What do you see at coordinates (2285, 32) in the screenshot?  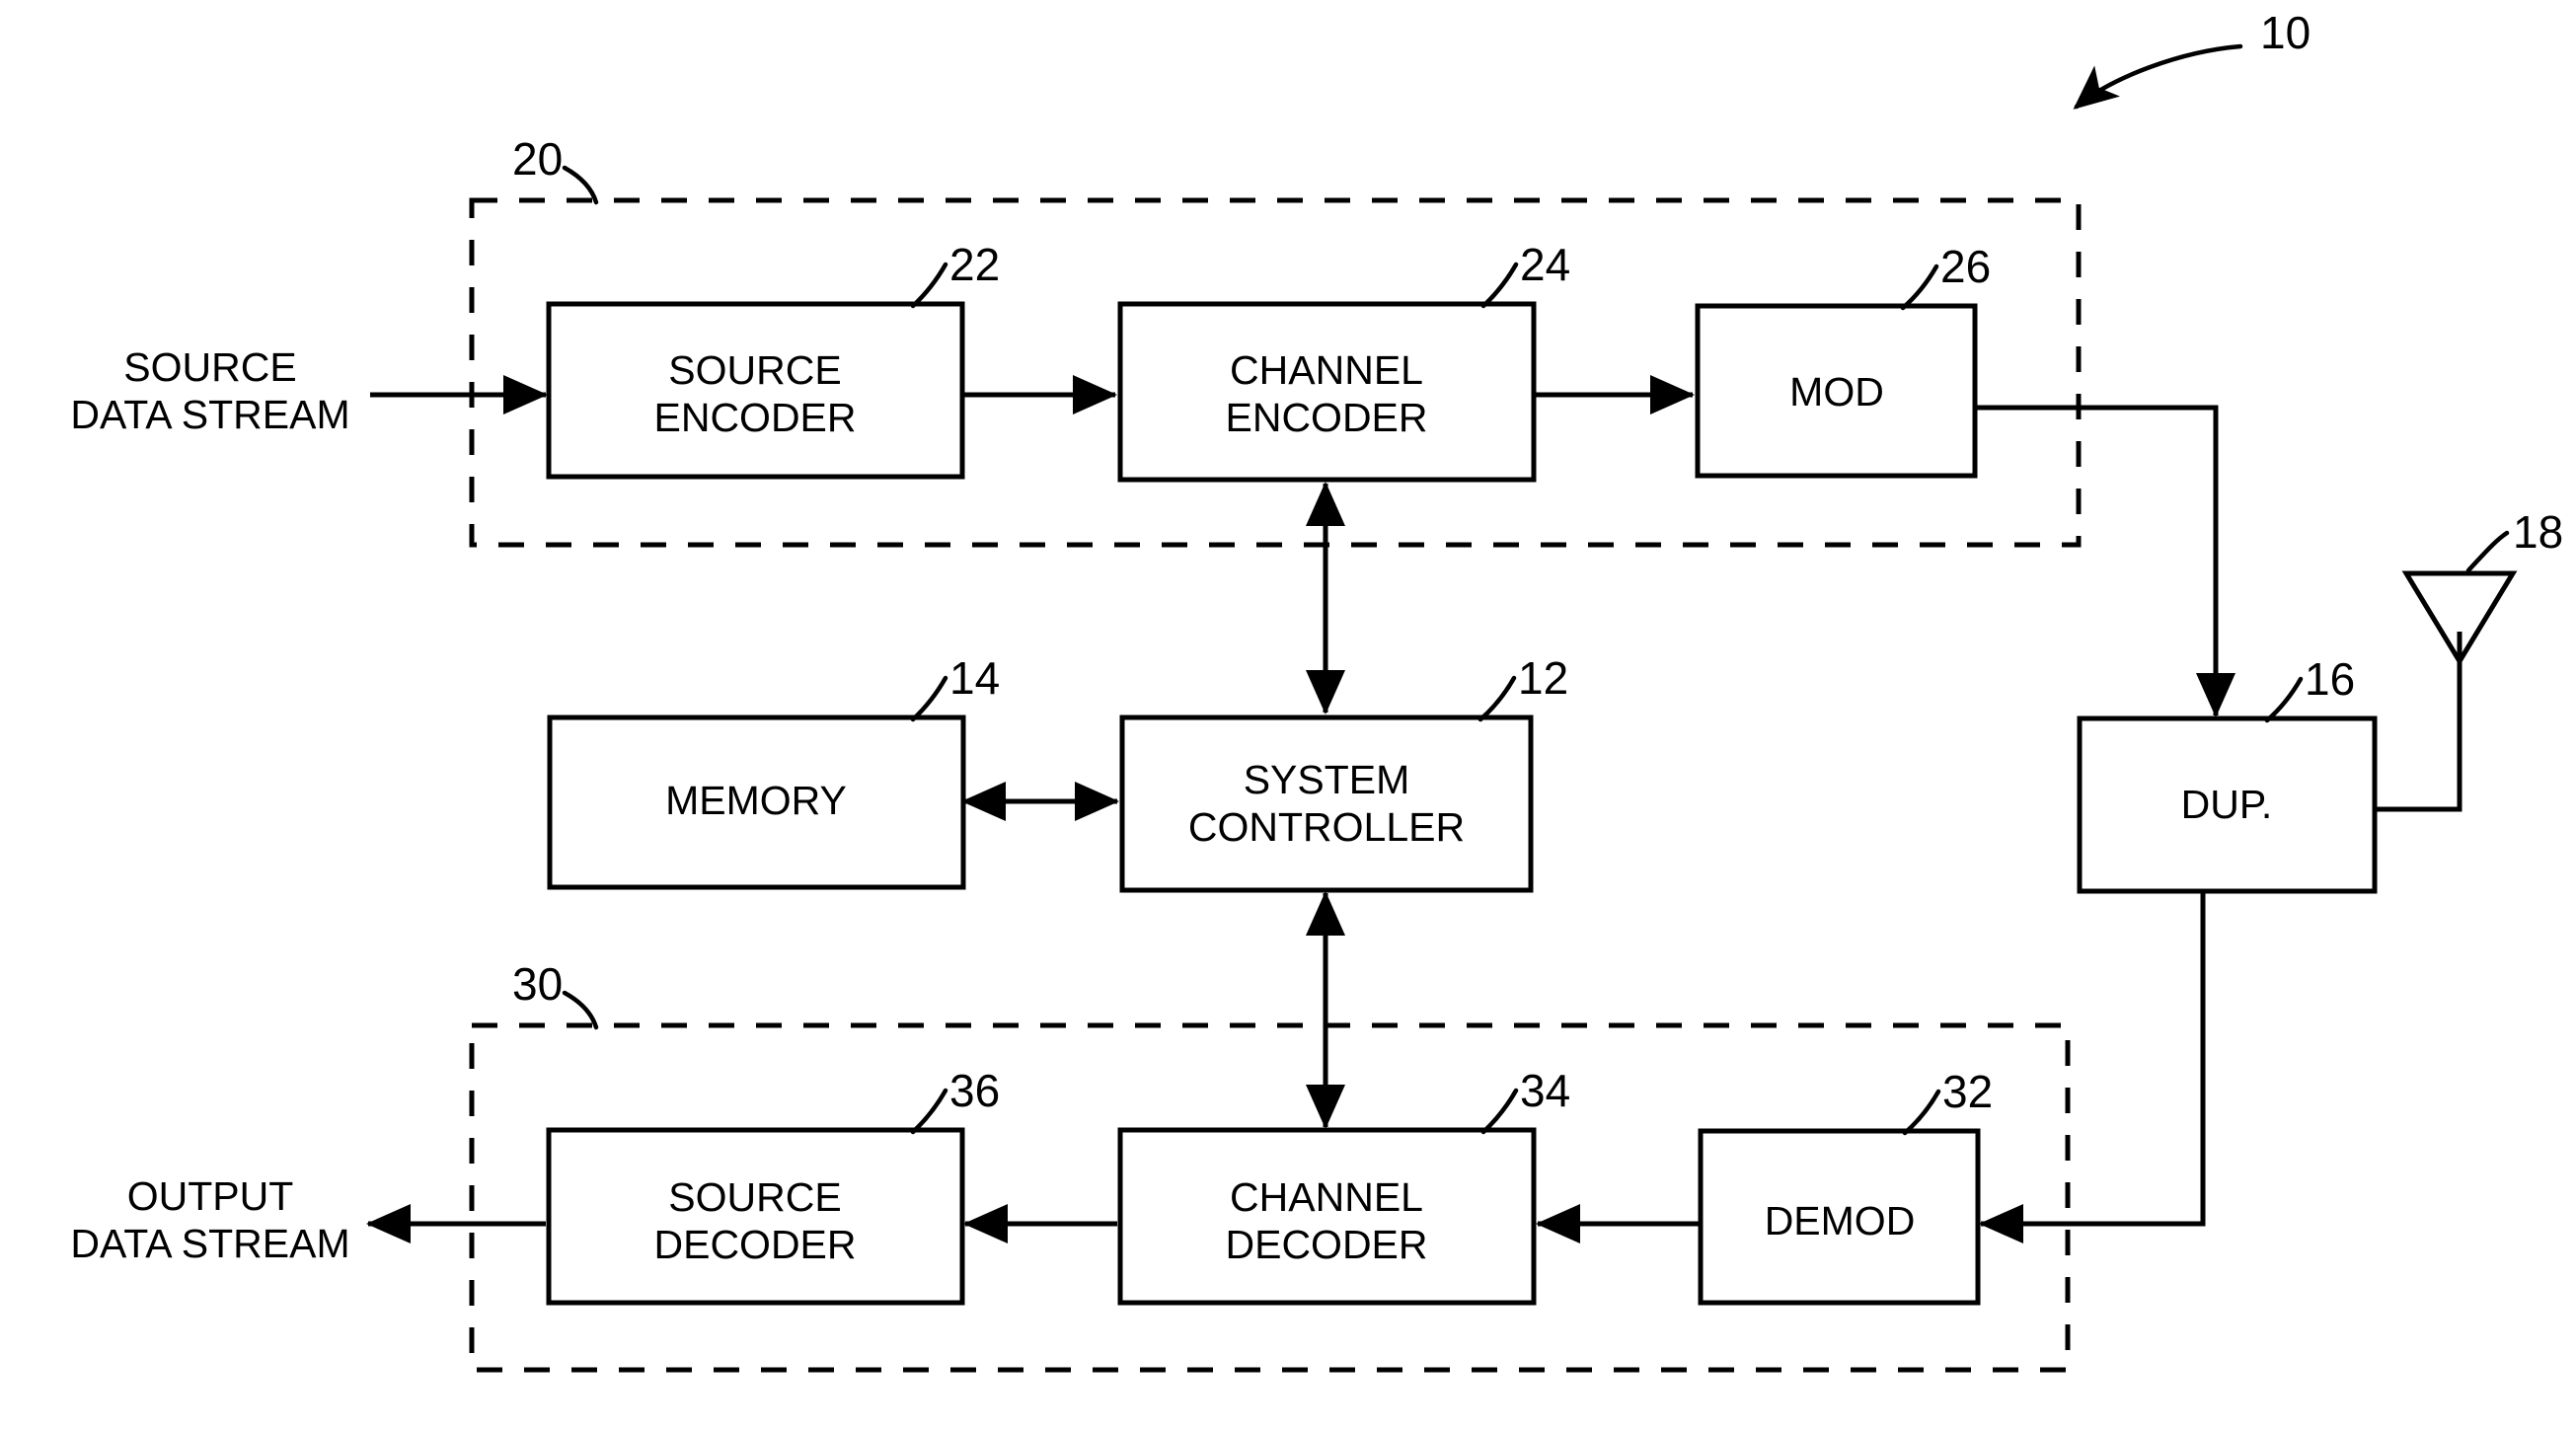 I see `figure-ref-10-label: 10` at bounding box center [2285, 32].